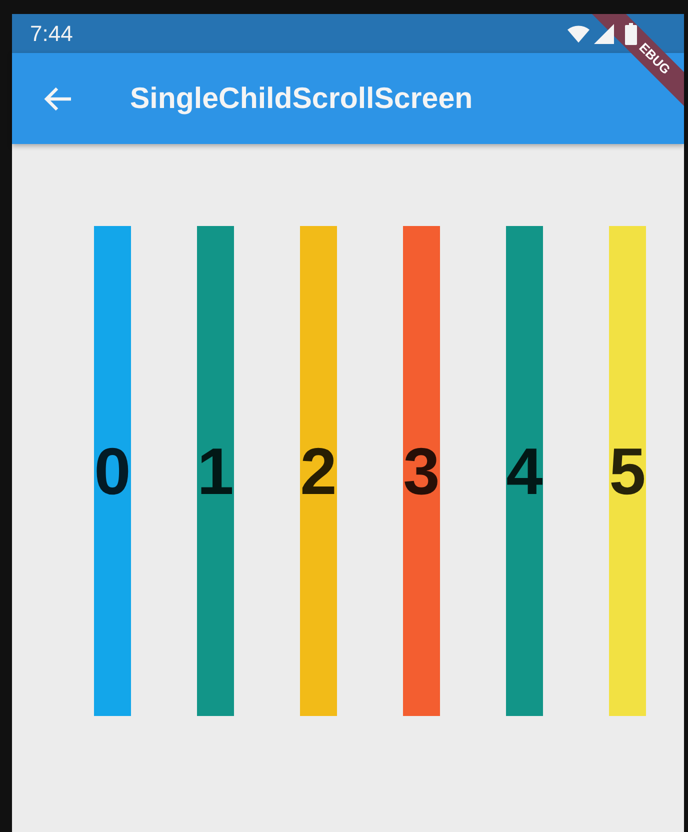 This screenshot has width=688, height=832. Describe the element at coordinates (627, 471) in the screenshot. I see `bar-number: 5` at that location.